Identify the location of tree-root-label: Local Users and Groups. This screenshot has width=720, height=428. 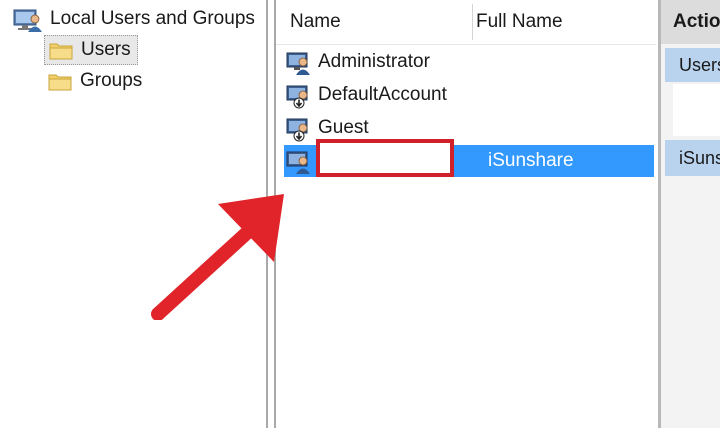
(152, 18).